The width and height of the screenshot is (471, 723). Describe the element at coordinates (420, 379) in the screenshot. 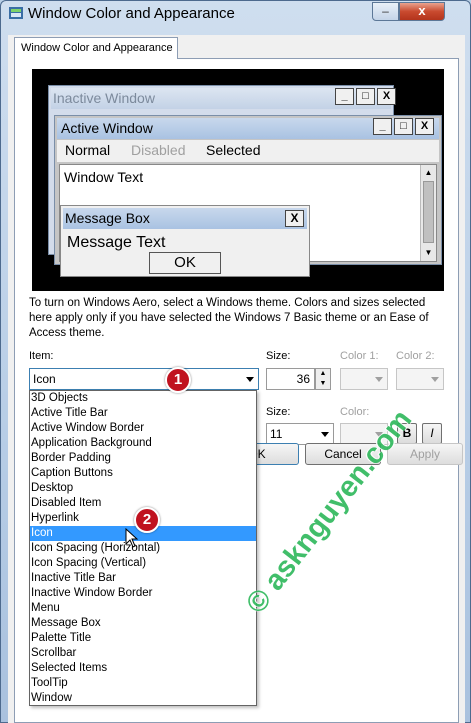

I see `color2-picker` at that location.